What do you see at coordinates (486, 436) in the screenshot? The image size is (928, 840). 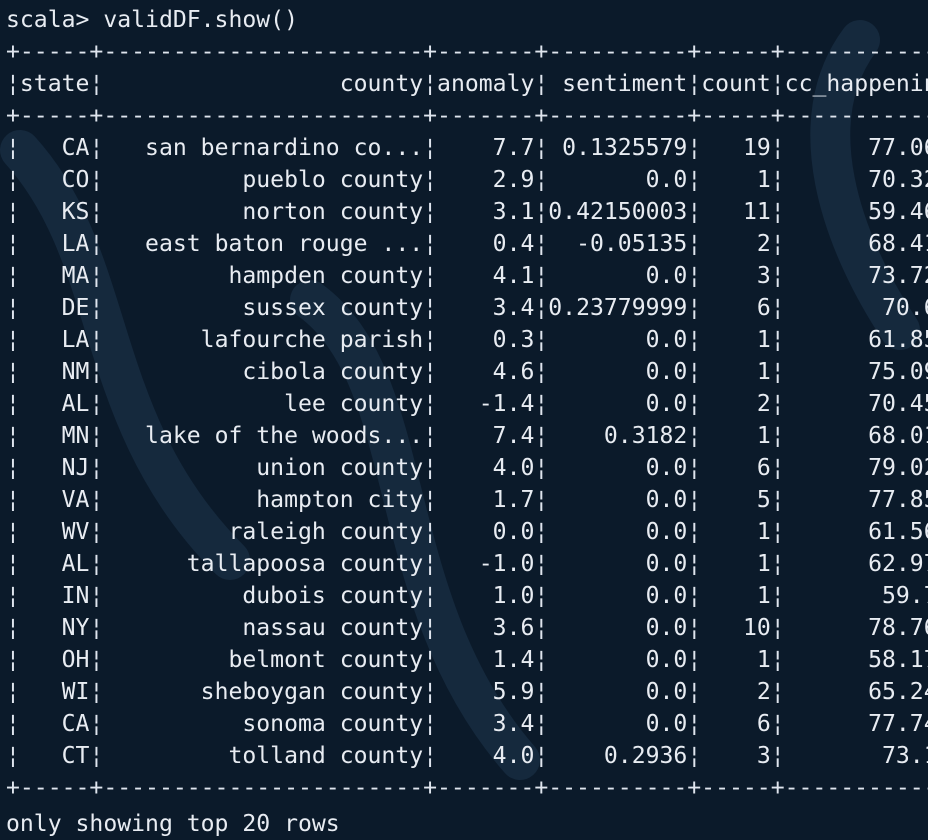 I see `cell-anomaly: 7.4` at bounding box center [486, 436].